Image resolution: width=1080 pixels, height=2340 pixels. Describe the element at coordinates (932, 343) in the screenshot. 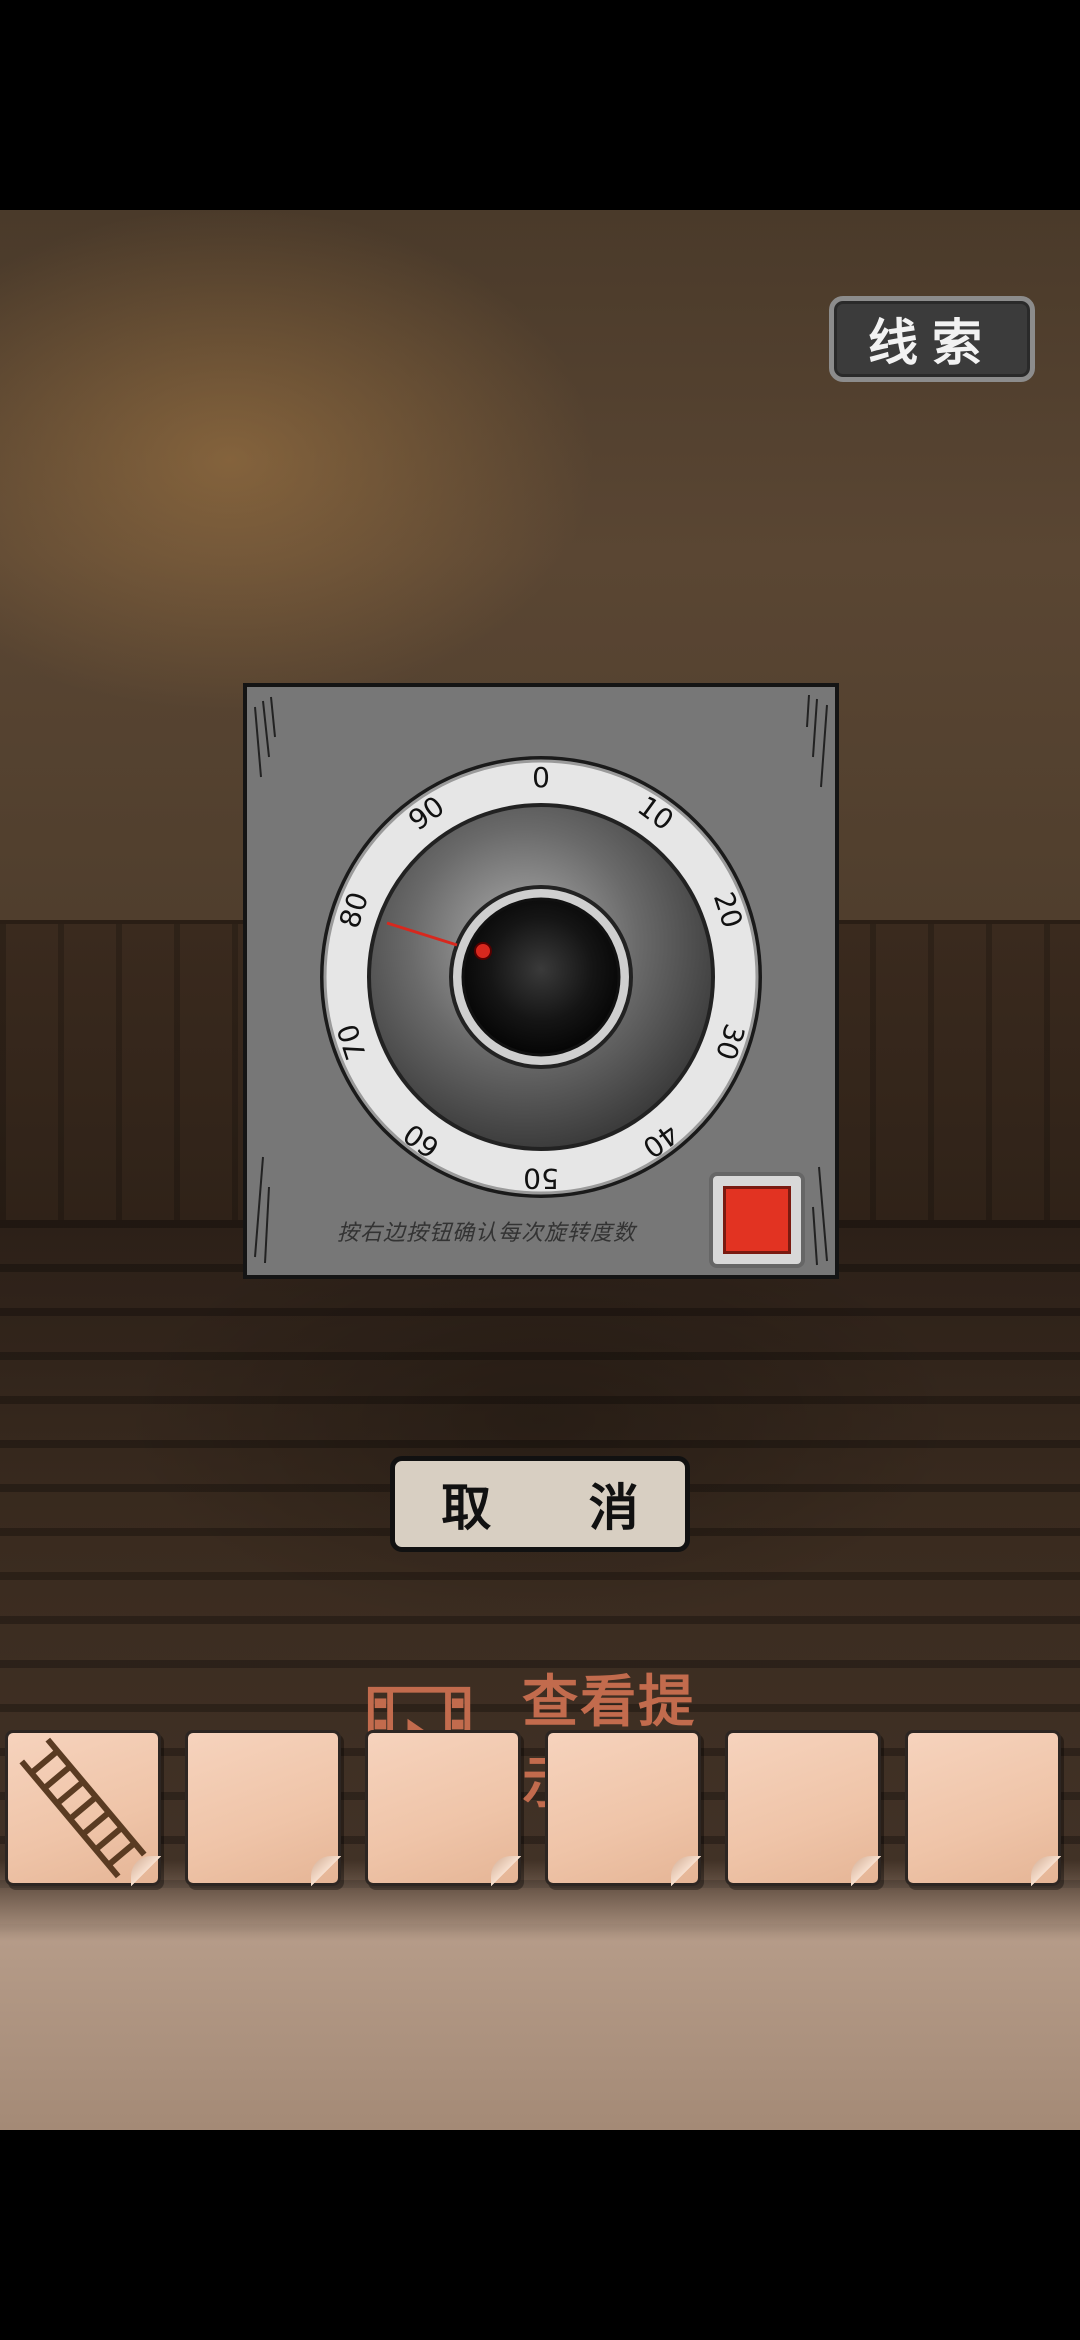

I see `clue-label: 线索` at that location.